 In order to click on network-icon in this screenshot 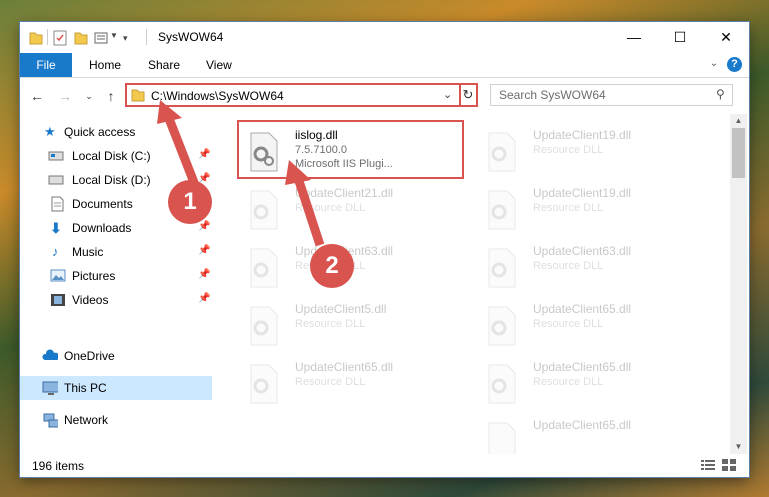, I will do `click(50, 420)`.